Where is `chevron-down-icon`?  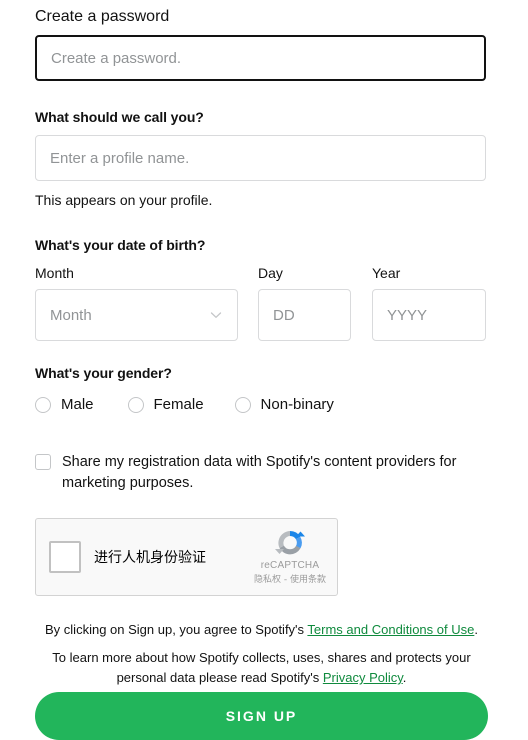
chevron-down-icon is located at coordinates (216, 315).